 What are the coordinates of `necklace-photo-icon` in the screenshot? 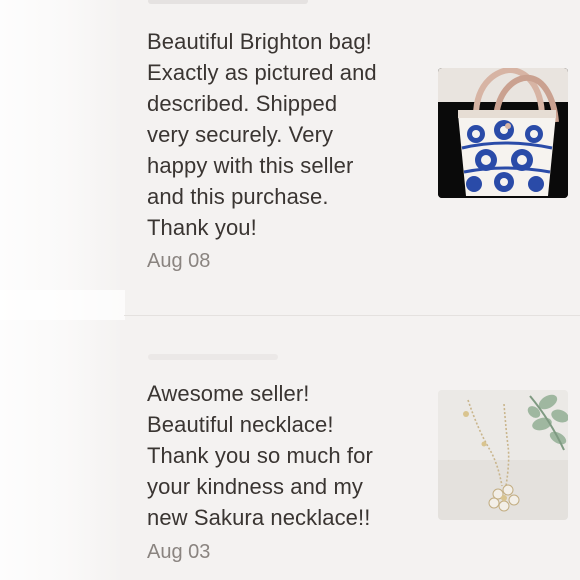 It's located at (503, 455).